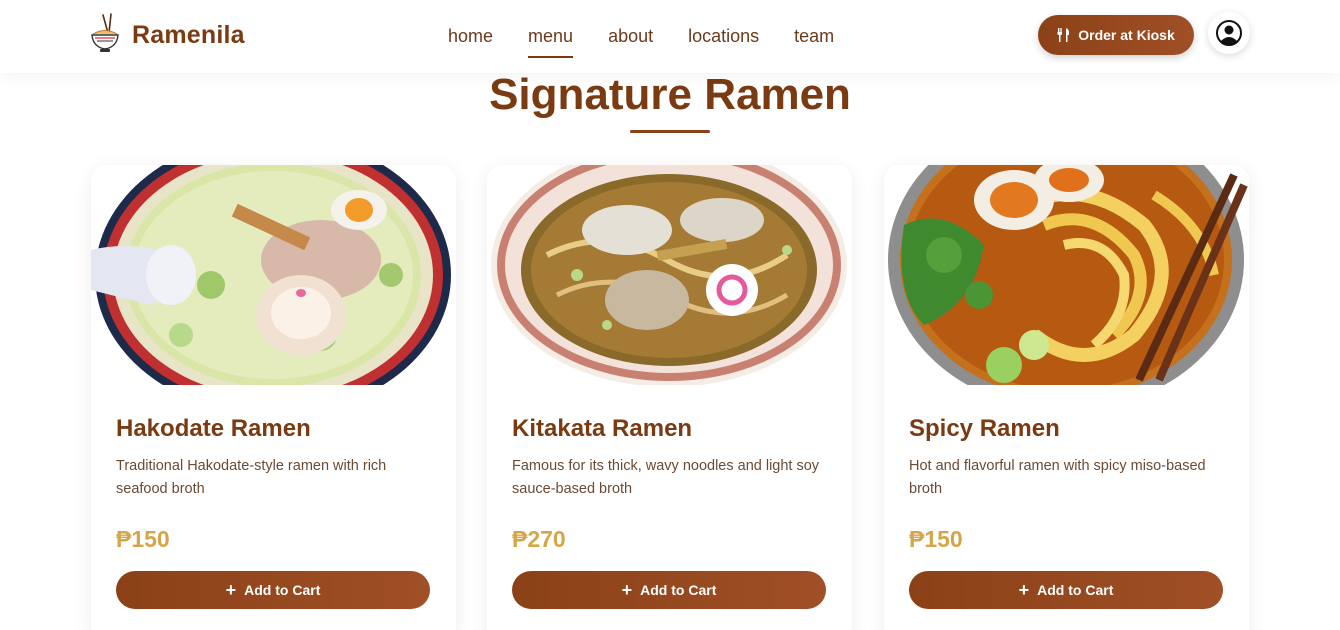 The image size is (1340, 630). Describe the element at coordinates (669, 275) in the screenshot. I see `kitakata-ramen-photo` at that location.